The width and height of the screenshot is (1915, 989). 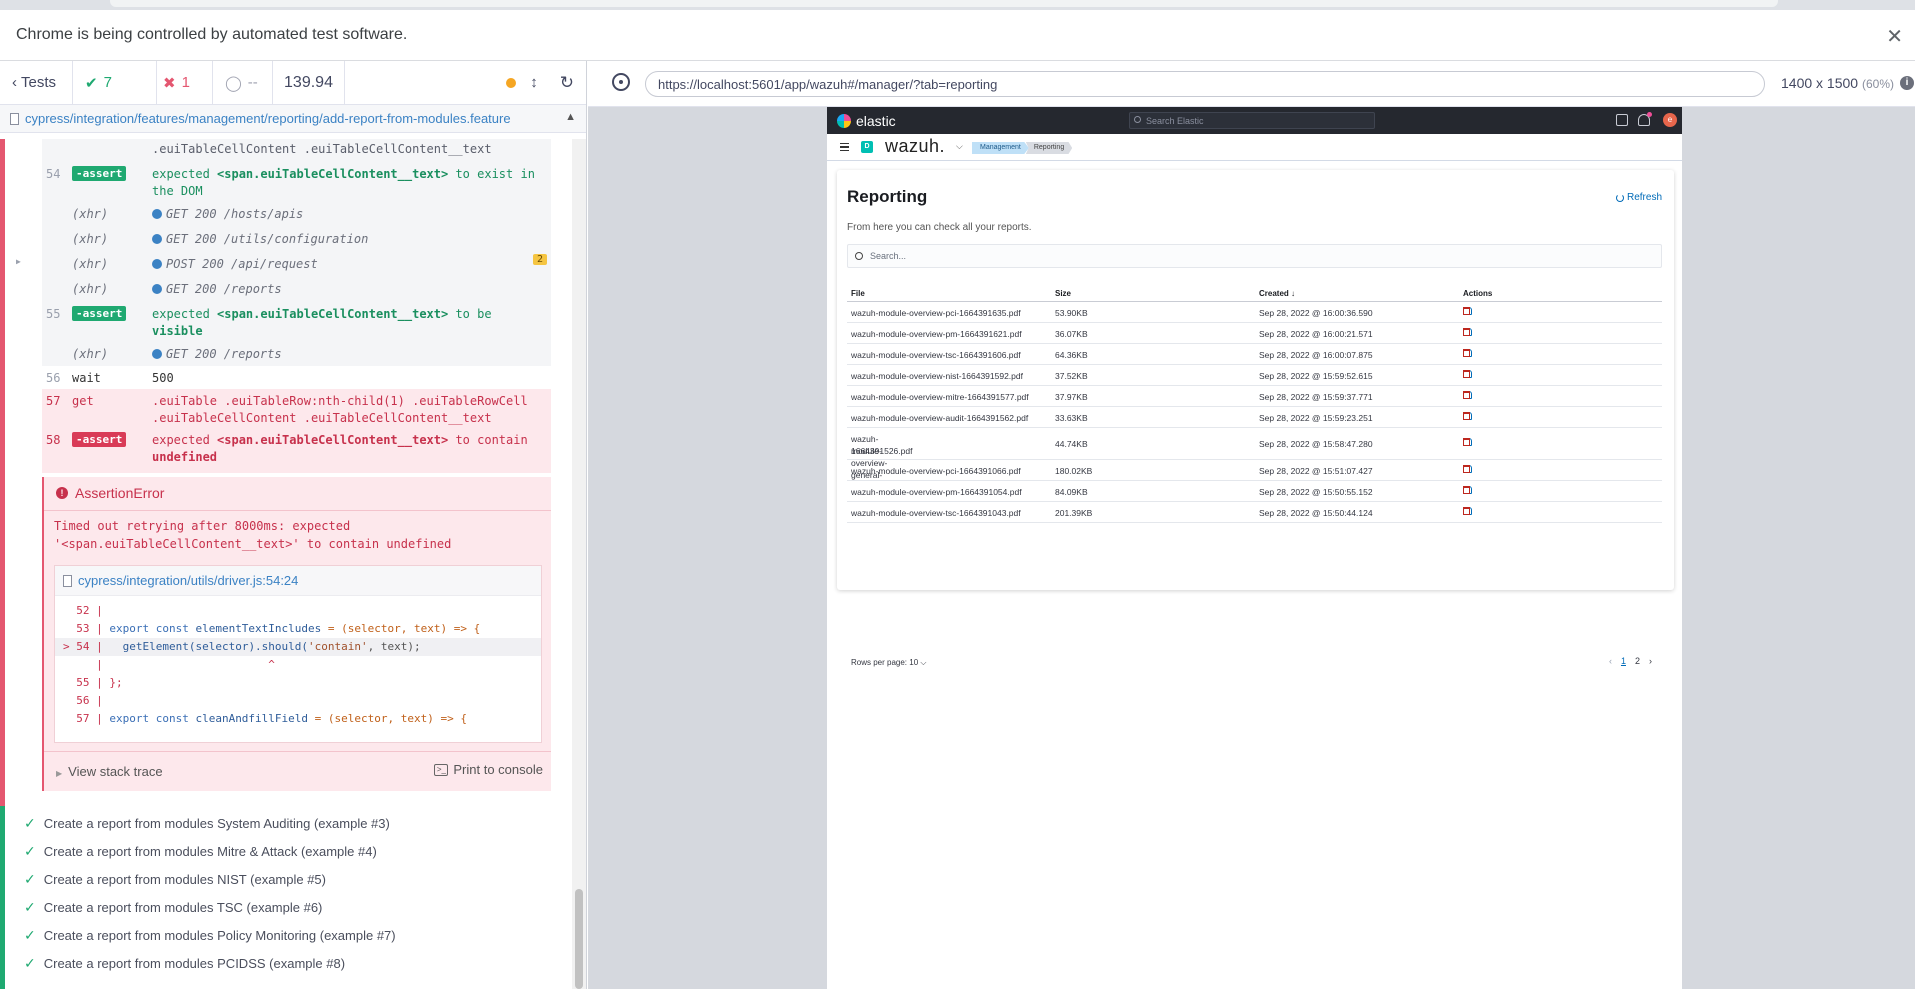 I want to click on breadcrumb-management: Management, so click(x=1000, y=148).